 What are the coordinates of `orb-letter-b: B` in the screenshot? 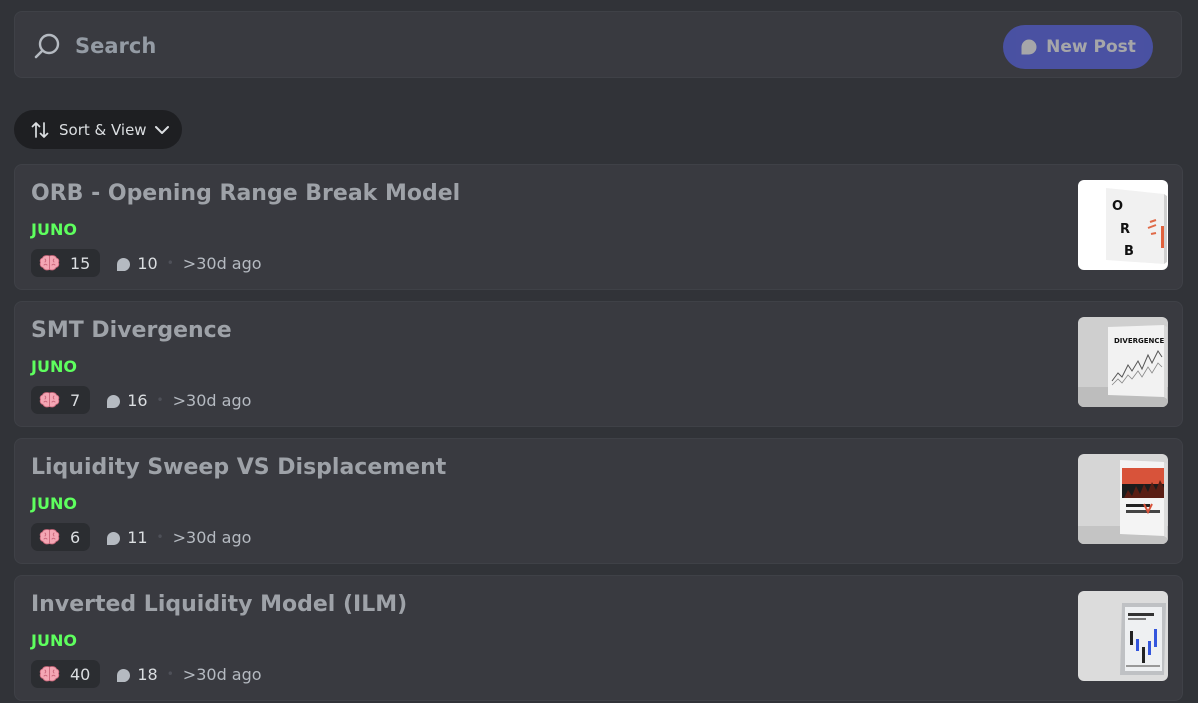 It's located at (1129, 251).